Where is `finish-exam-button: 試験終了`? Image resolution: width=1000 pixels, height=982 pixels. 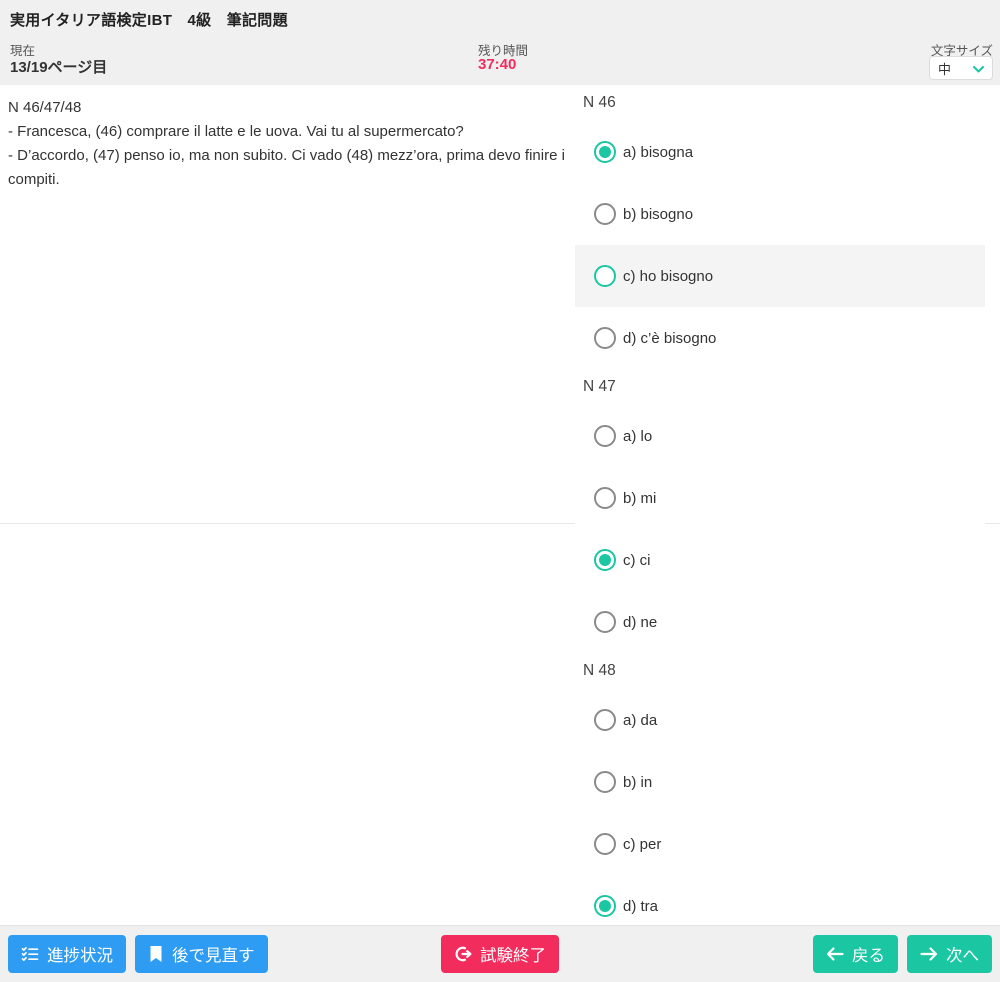
finish-exam-button: 試験終了 is located at coordinates (500, 954).